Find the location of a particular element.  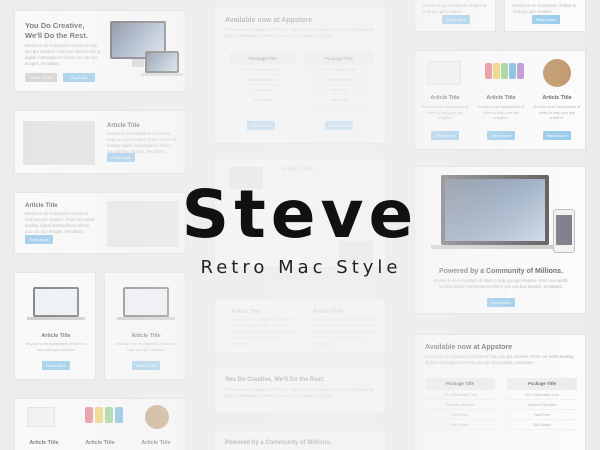

macbook-image is located at coordinates (162, 62).